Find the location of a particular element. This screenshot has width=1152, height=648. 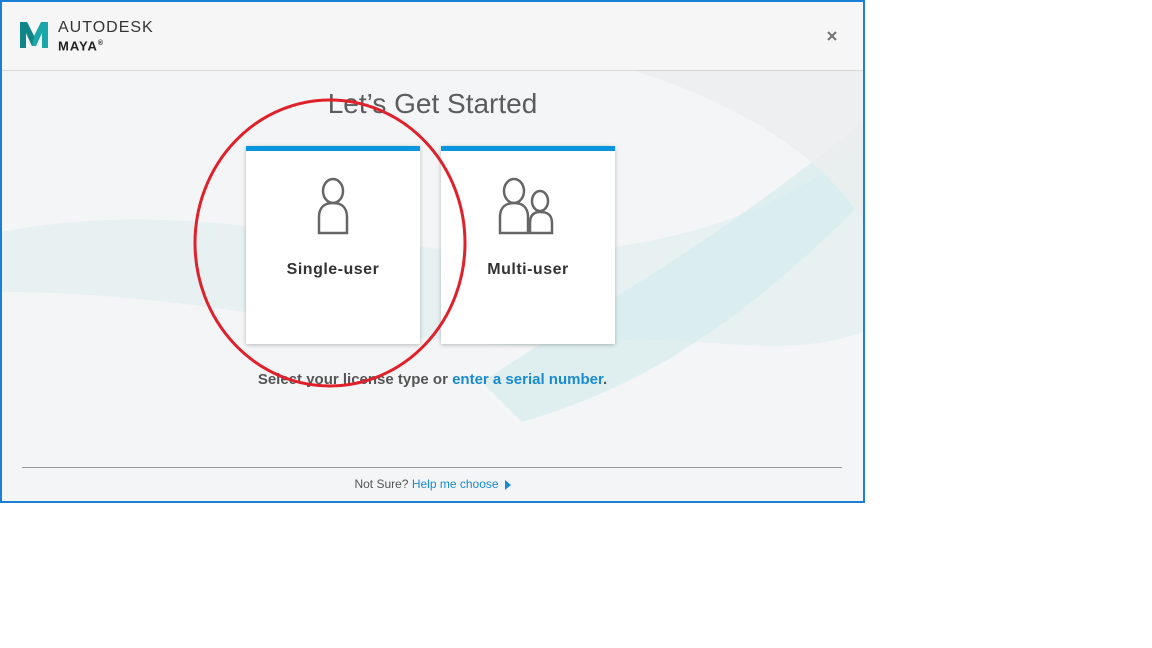

dialog-footer: Not Sure? Help me choose is located at coordinates (432, 484).